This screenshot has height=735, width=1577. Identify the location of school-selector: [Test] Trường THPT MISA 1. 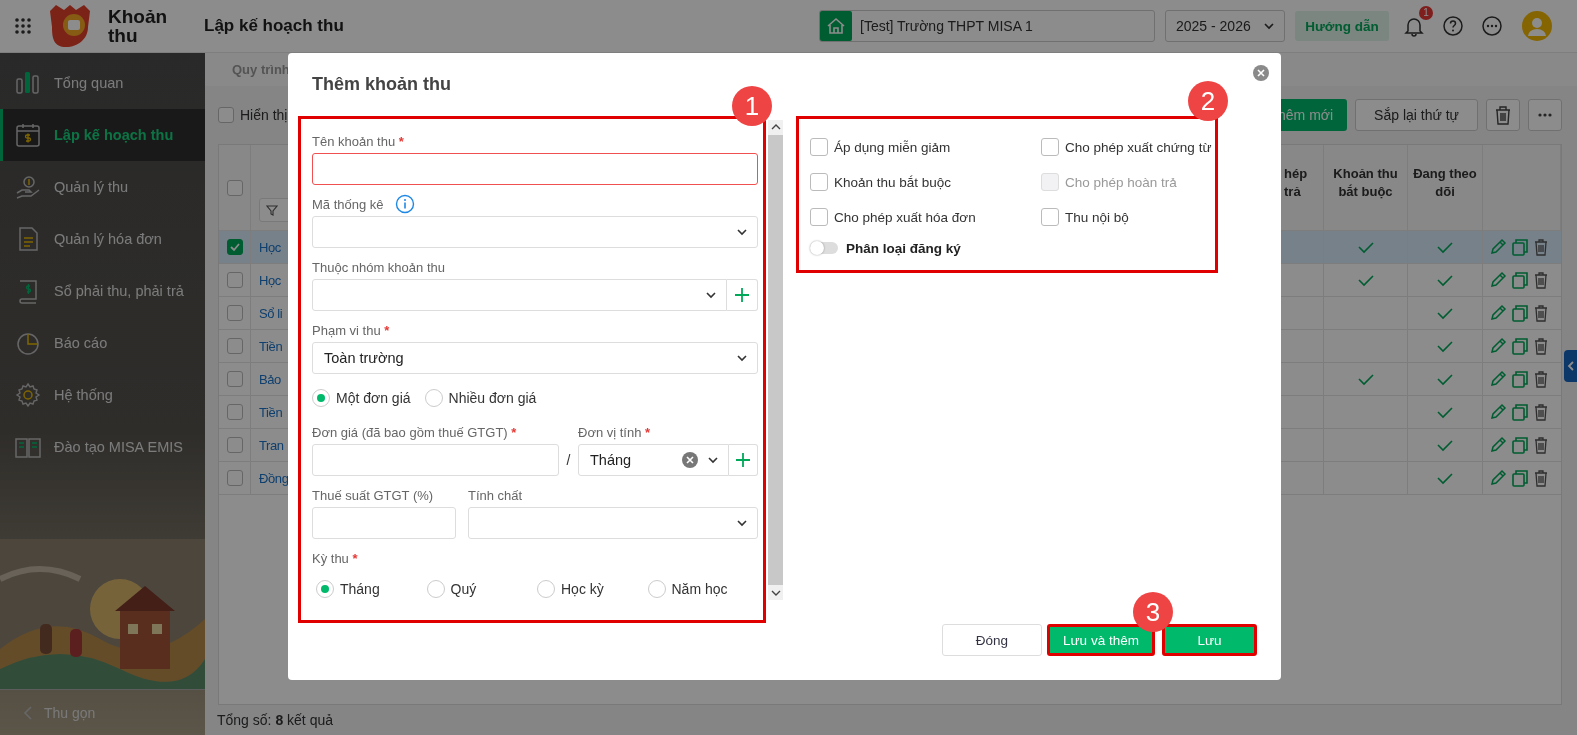
(987, 26).